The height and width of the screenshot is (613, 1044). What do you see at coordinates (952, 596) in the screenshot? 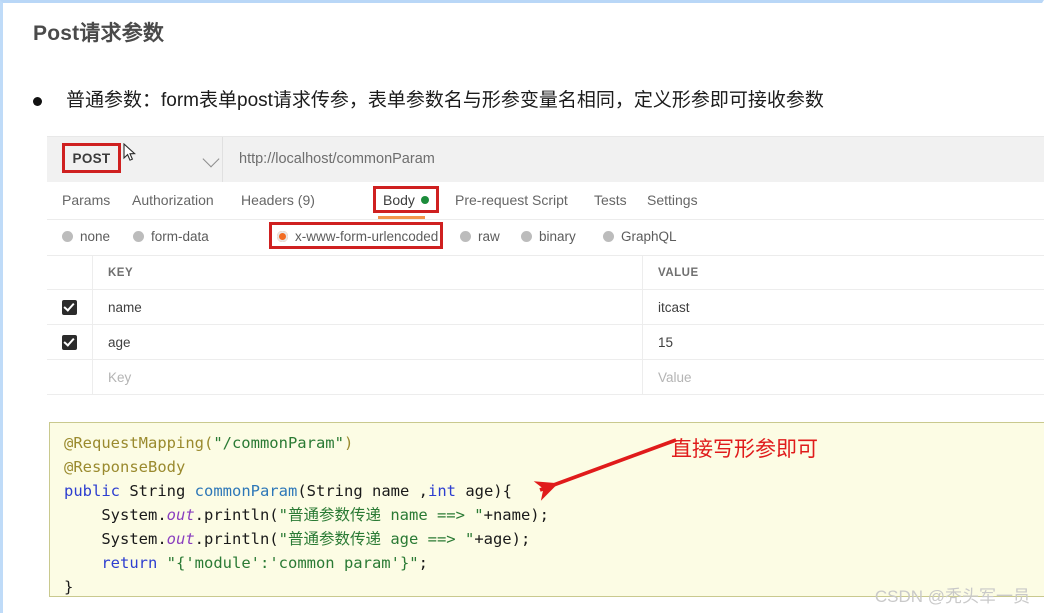
I see `watermark: CSDN @秃头军一员` at bounding box center [952, 596].